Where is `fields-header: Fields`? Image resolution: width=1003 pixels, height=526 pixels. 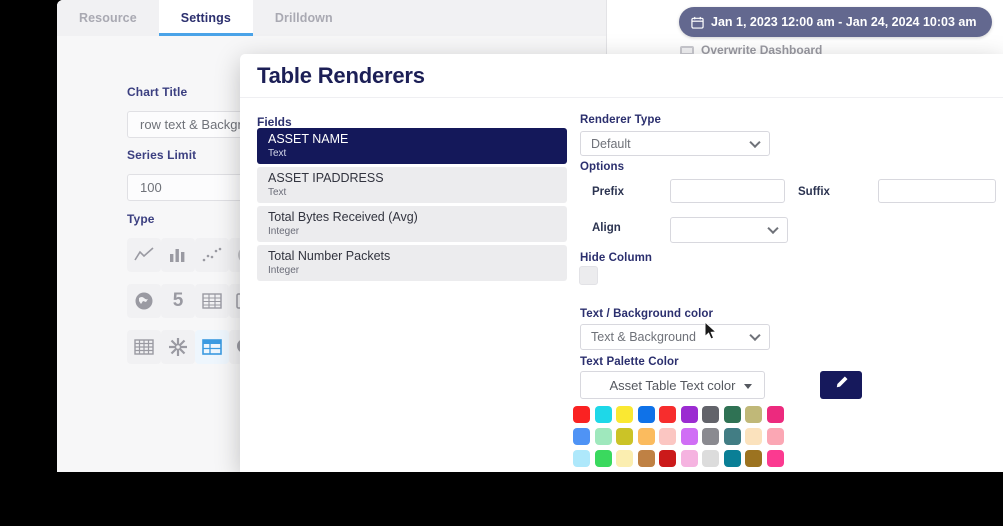 fields-header: Fields is located at coordinates (274, 122).